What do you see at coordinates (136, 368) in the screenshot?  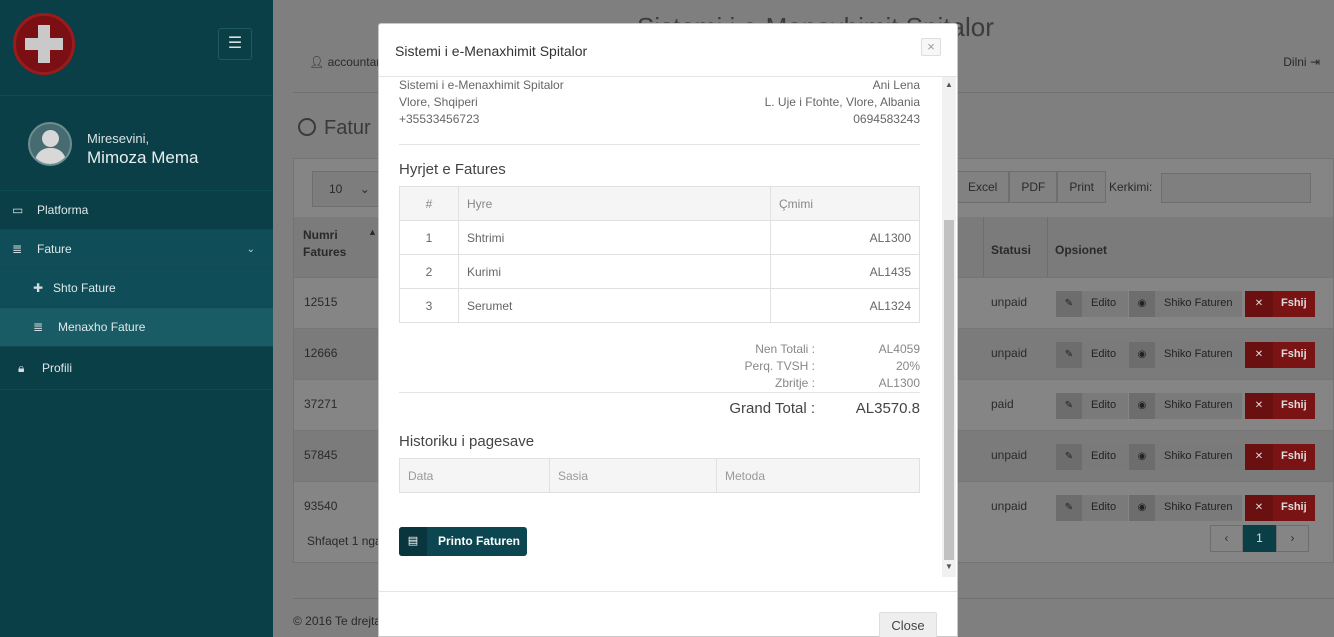 I see `sidebar-item-profili: 🔒︎ Profili` at bounding box center [136, 368].